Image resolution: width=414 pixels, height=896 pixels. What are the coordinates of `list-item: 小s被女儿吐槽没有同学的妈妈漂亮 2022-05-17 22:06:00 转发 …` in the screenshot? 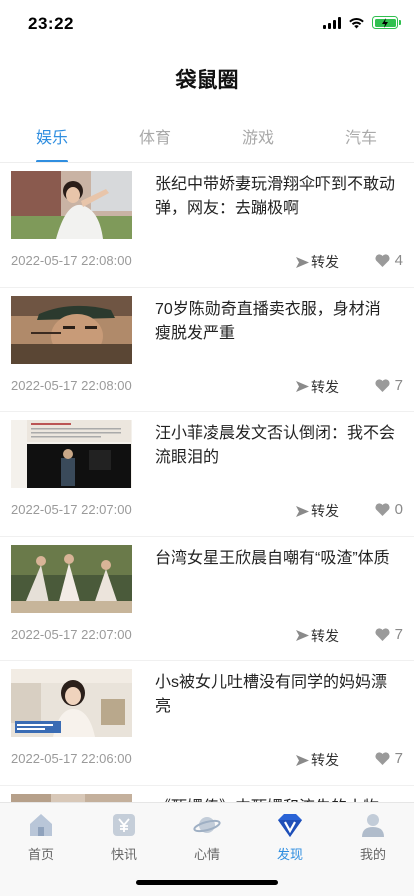 It's located at (207, 723).